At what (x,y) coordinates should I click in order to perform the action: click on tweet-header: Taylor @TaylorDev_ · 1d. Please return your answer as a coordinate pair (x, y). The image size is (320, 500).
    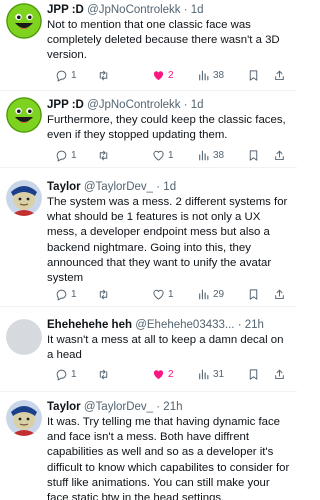
    Looking at the image, I should click on (169, 187).